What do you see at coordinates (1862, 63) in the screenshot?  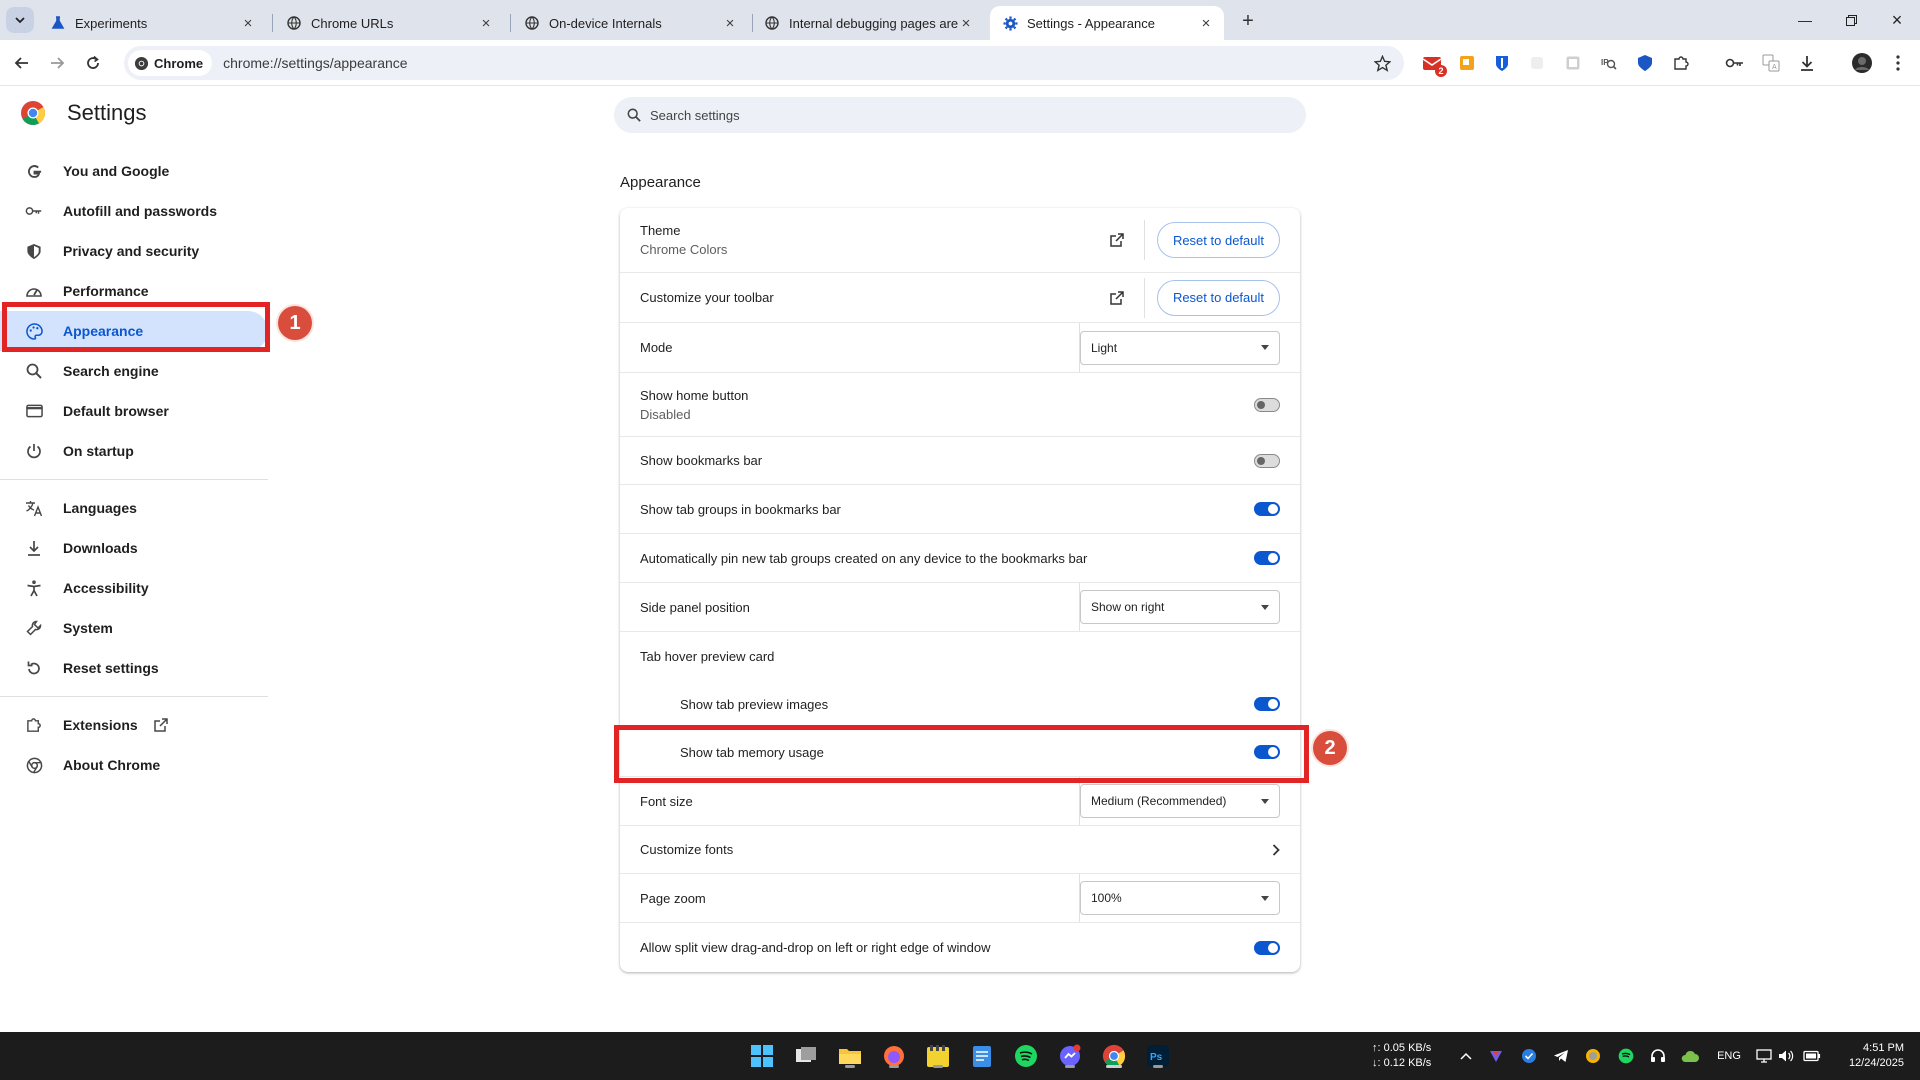 I see `profile-avatar` at bounding box center [1862, 63].